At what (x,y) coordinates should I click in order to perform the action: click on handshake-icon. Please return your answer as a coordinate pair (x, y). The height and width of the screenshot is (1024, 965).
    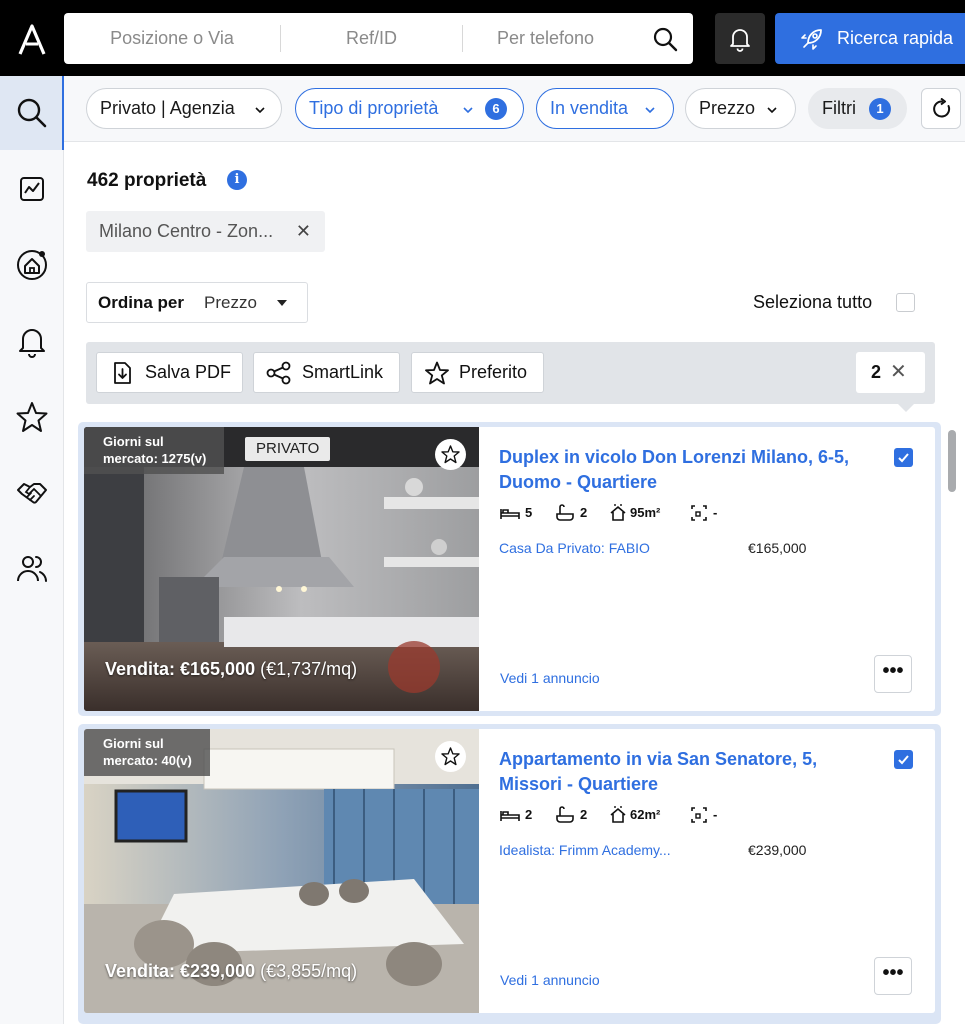
    Looking at the image, I should click on (32, 493).